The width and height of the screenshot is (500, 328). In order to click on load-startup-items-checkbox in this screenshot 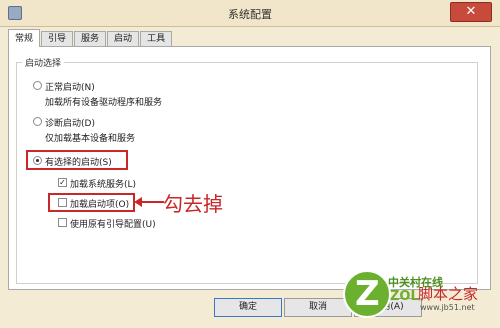, I will do `click(62, 202)`.